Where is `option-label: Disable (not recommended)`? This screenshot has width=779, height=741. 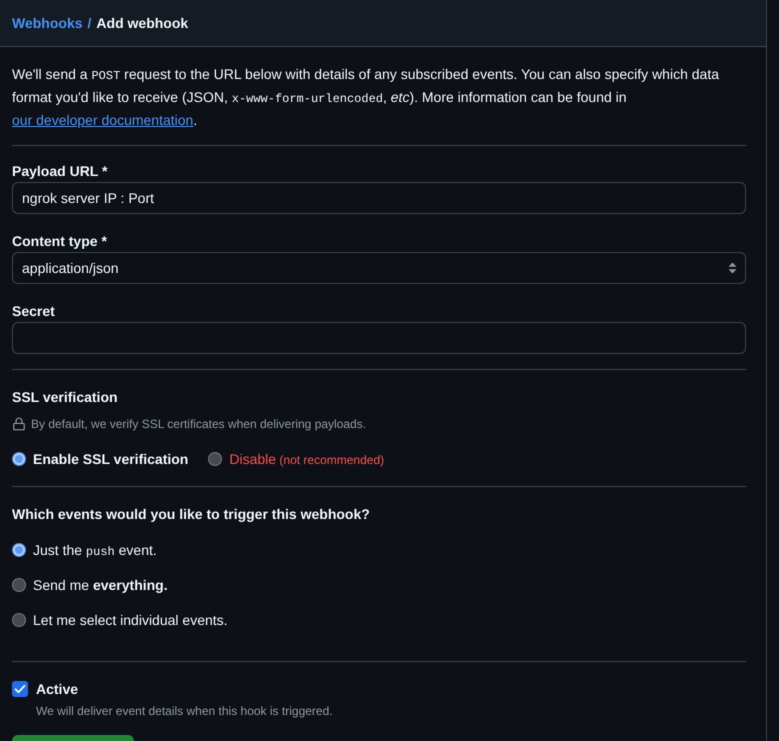
option-label: Disable (not recommended) is located at coordinates (306, 459).